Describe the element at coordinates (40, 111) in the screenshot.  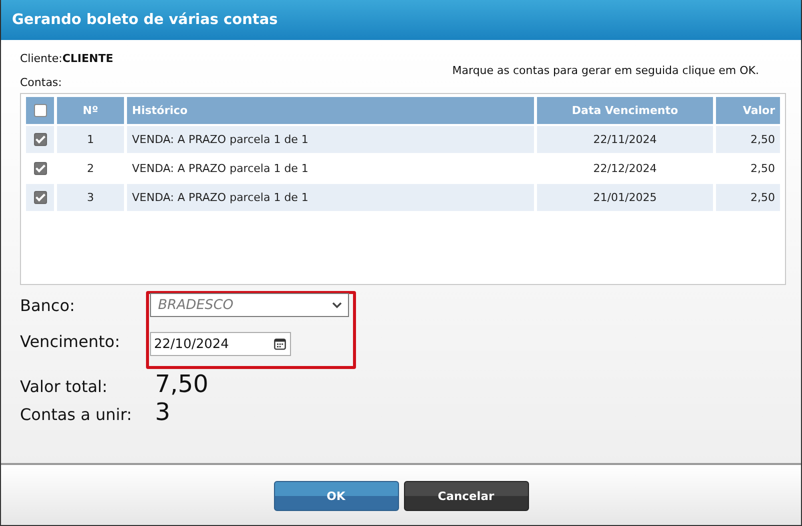
I see `select-all-checkbox` at that location.